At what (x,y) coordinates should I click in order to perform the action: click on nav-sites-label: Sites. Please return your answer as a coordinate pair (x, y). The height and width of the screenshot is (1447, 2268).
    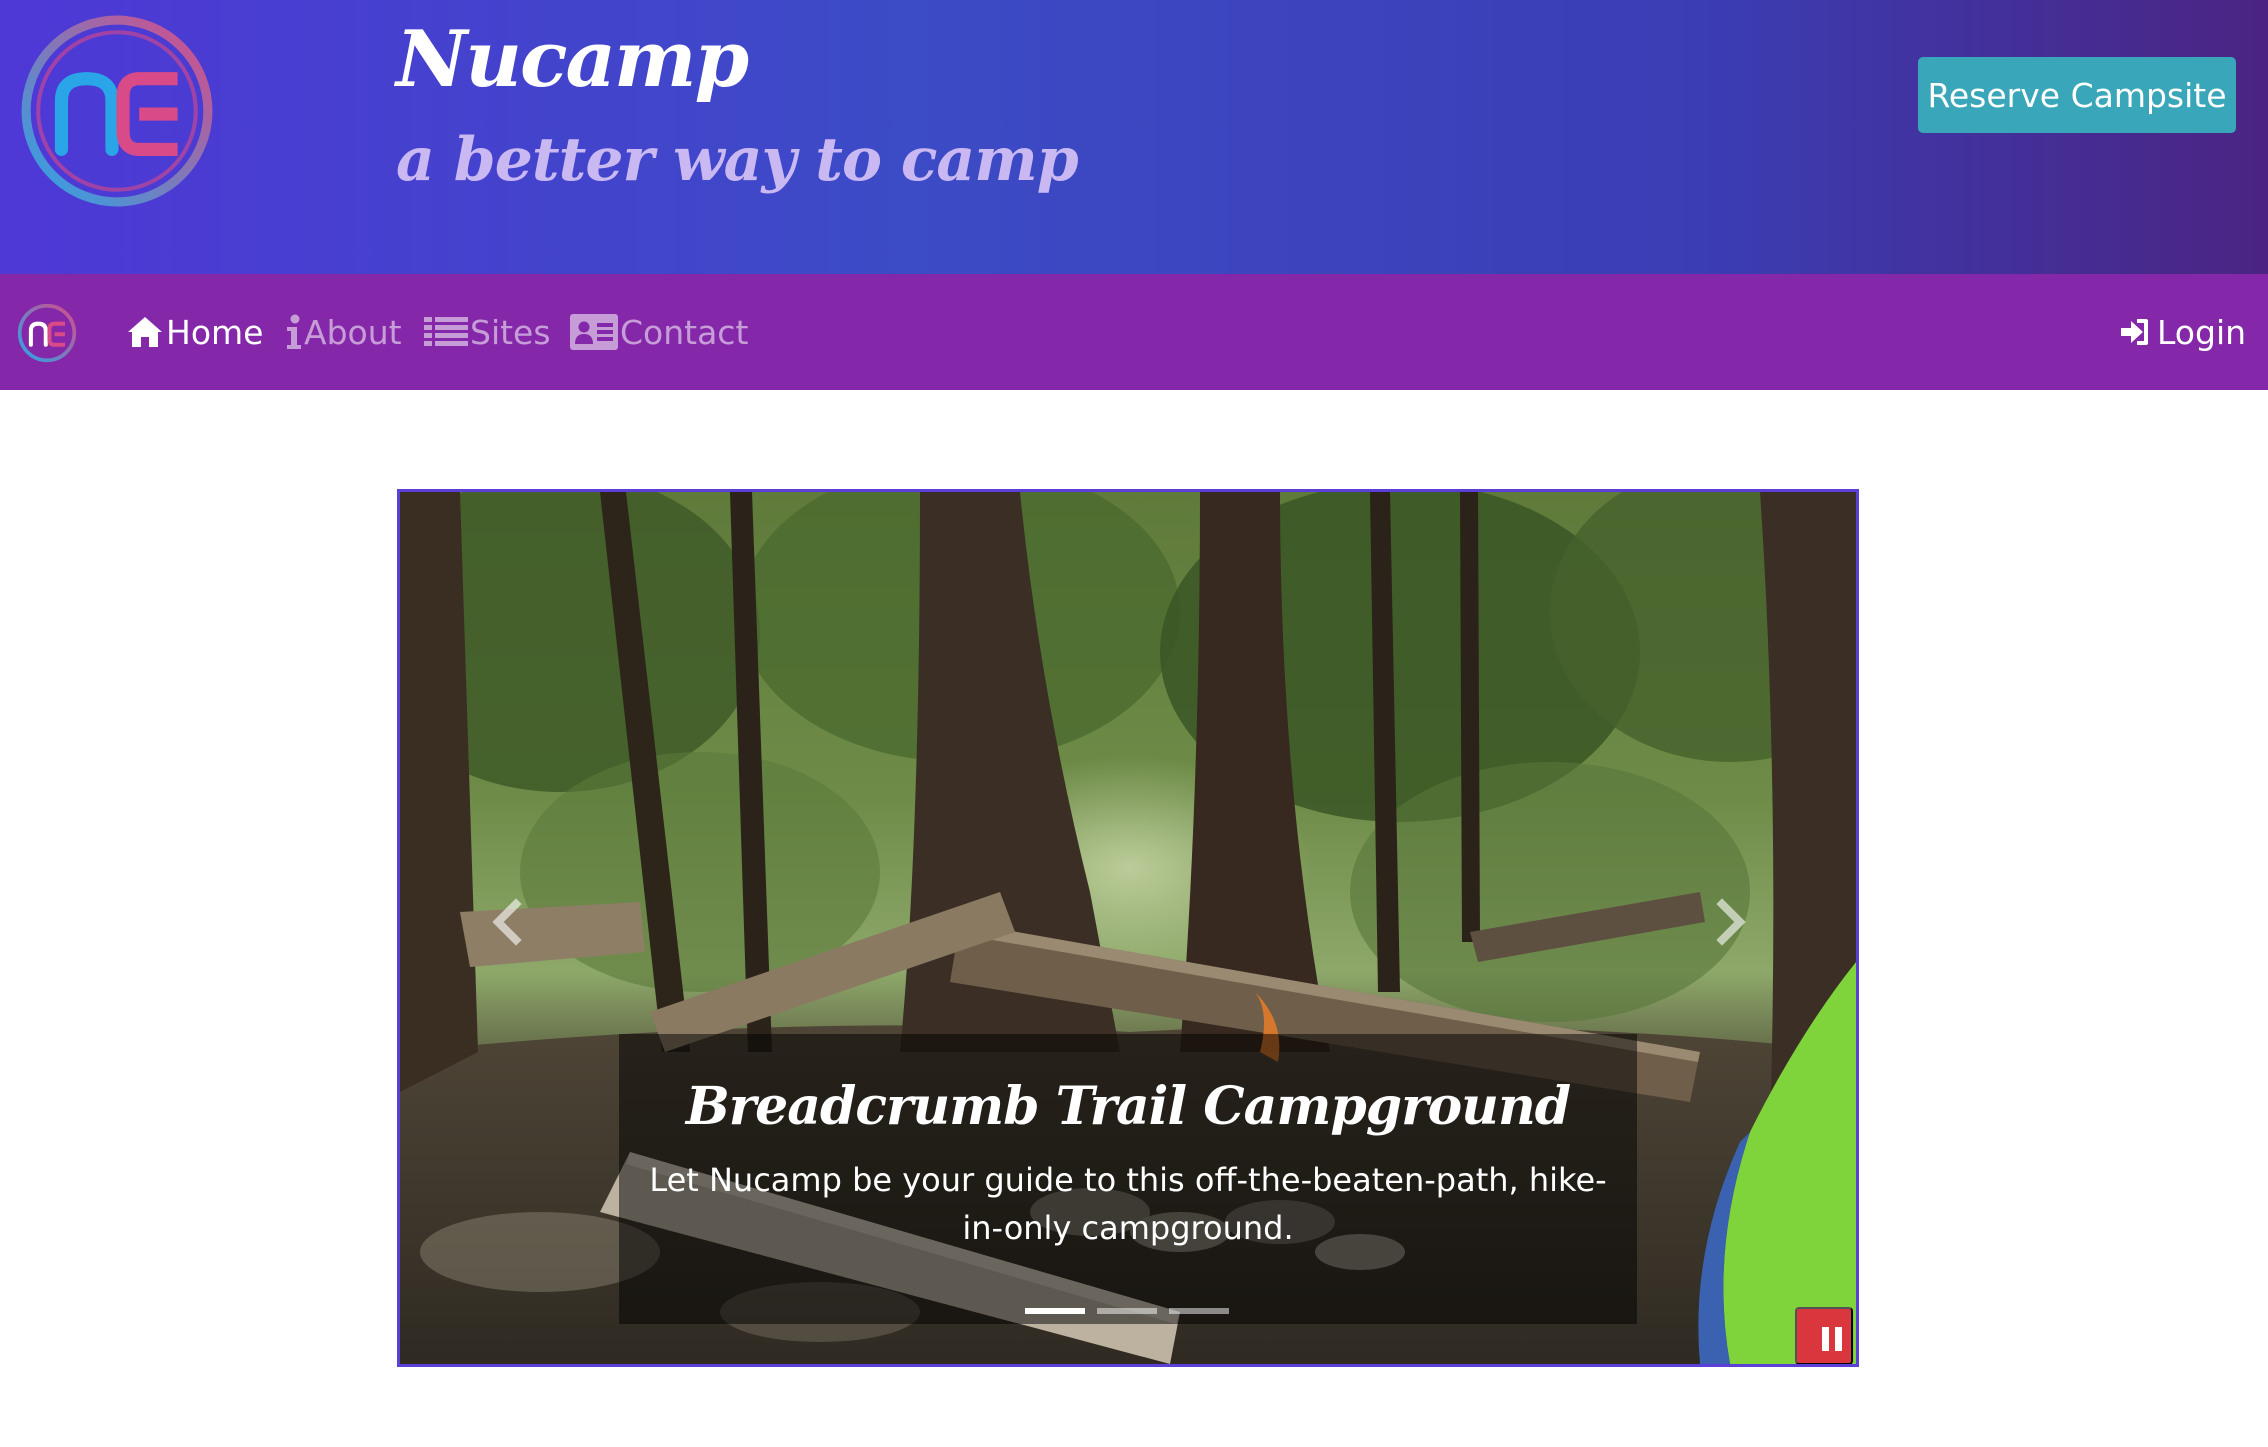
    Looking at the image, I should click on (510, 332).